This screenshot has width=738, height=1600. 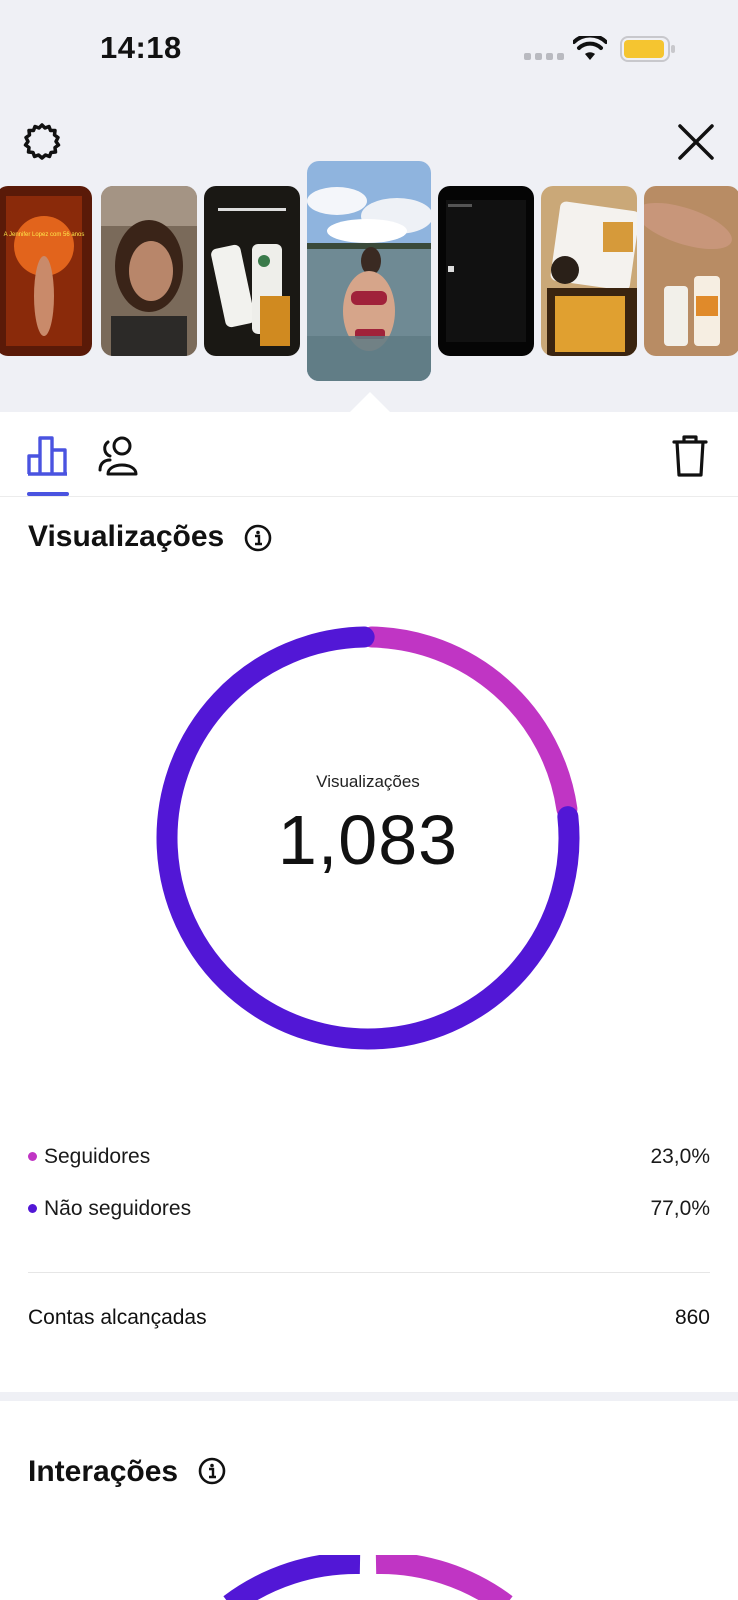 What do you see at coordinates (44, 235) in the screenshot?
I see `story-overlay-text: A Jennifer Lopez com 56 anos` at bounding box center [44, 235].